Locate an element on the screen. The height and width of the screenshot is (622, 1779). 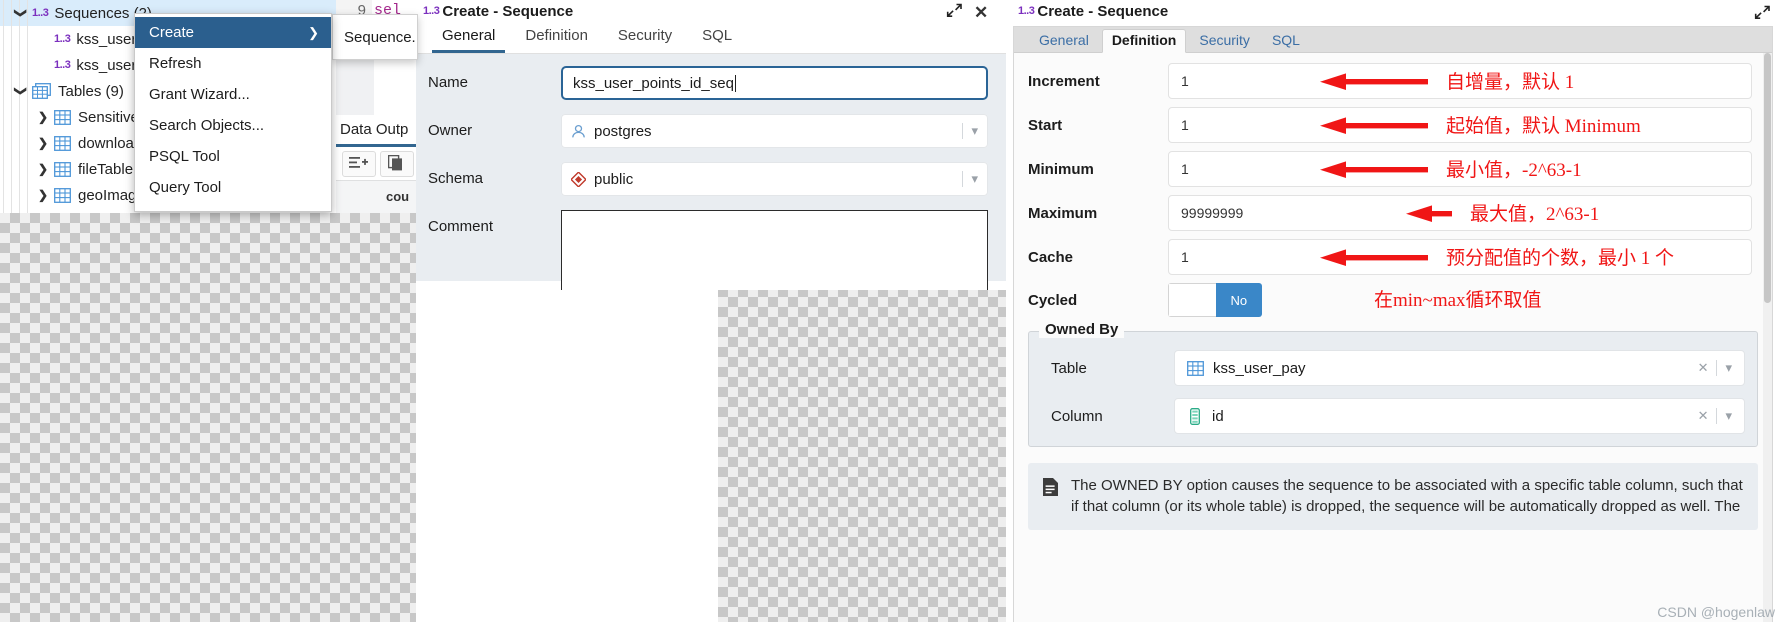
copy-icon is located at coordinates (397, 164).